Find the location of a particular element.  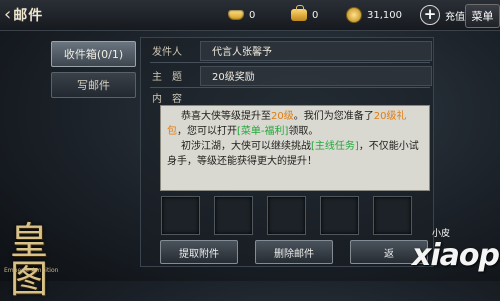

subject-label: 主 题 is located at coordinates (167, 77).